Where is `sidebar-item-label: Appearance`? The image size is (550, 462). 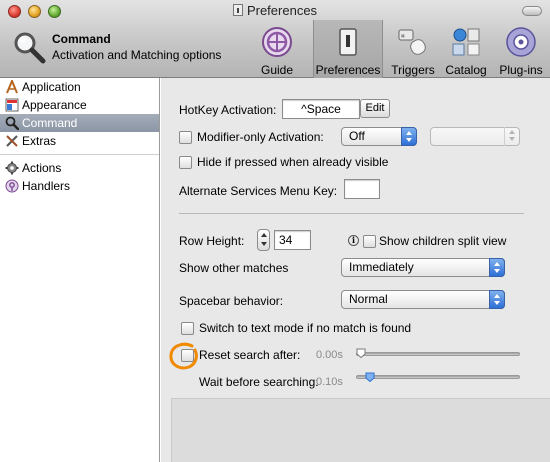
sidebar-item-label: Appearance is located at coordinates (54, 105).